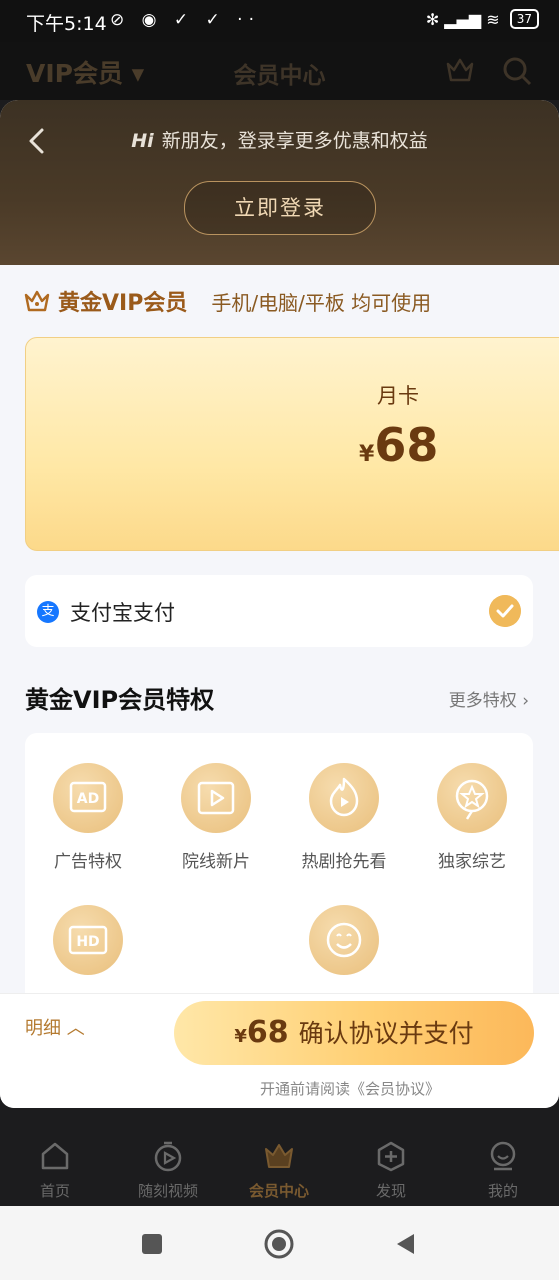 The height and width of the screenshot is (1280, 559). What do you see at coordinates (240, 1036) in the screenshot?
I see `pay-currency: ¥` at bounding box center [240, 1036].